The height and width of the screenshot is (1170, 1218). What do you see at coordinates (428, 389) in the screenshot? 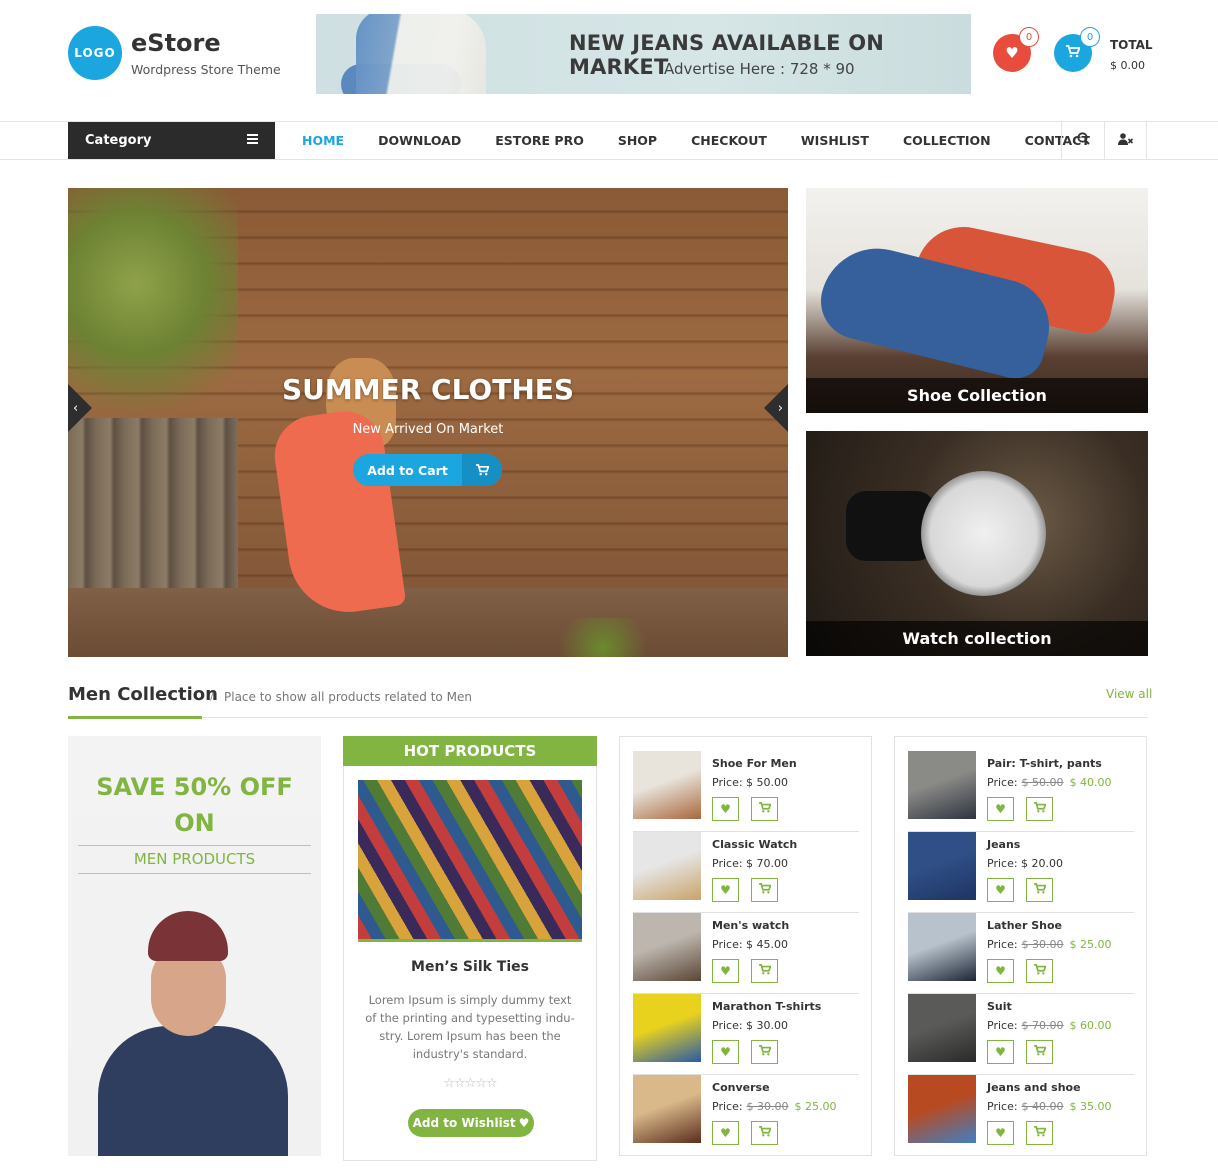
I see `slide-title: SUMMER CLOTHES` at bounding box center [428, 389].